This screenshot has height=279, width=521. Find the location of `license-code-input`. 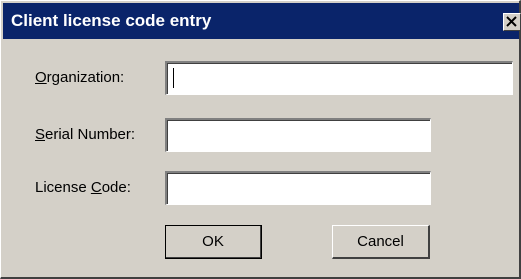

license-code-input is located at coordinates (298, 188).